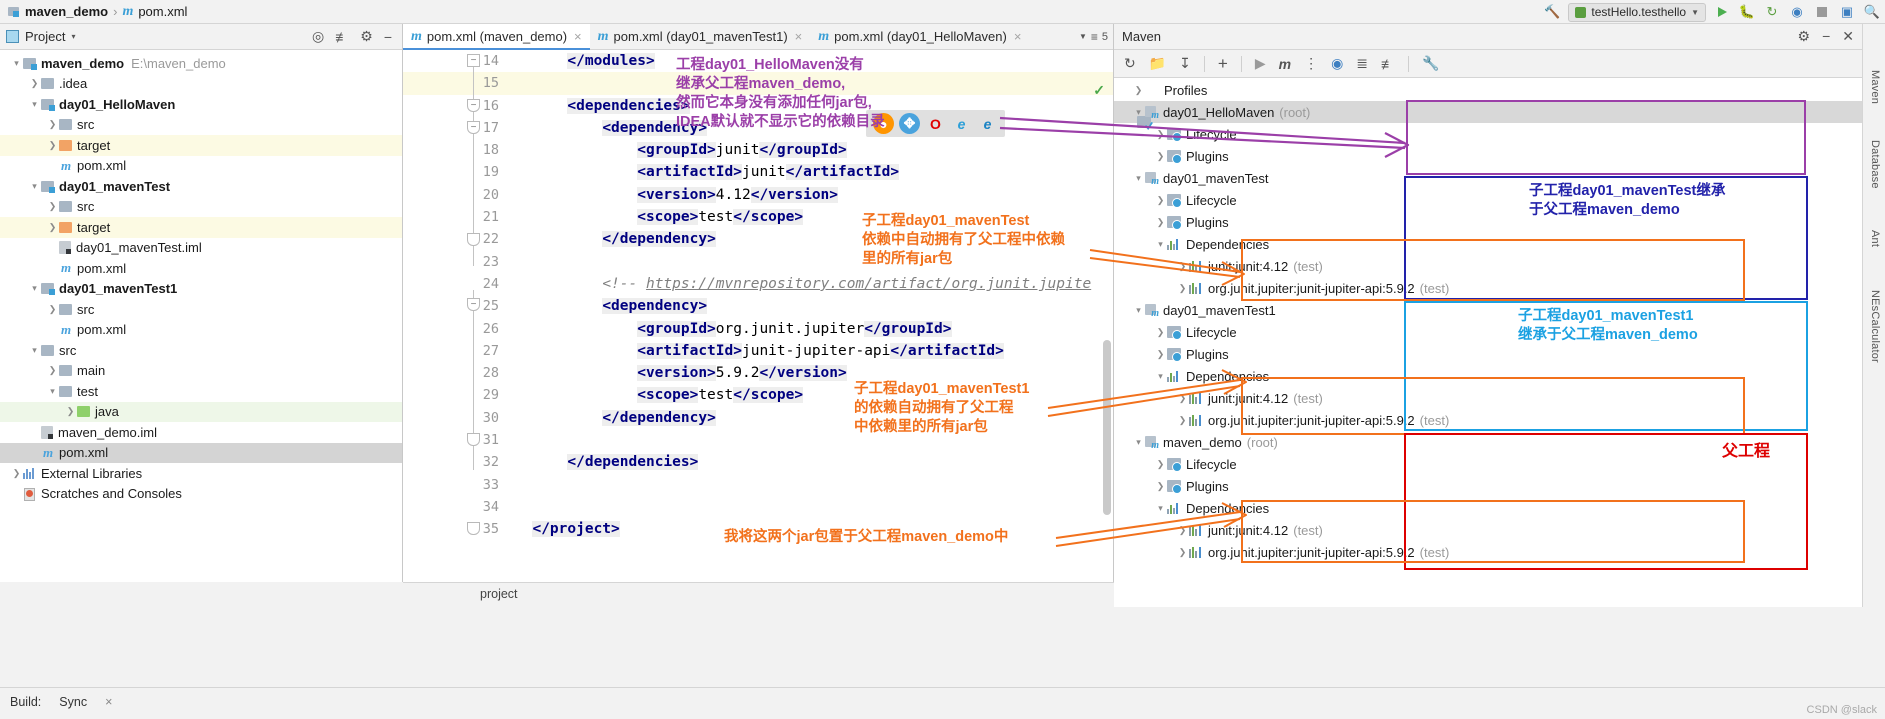 The image size is (1885, 719). What do you see at coordinates (987, 123) in the screenshot?
I see `edge-icon: e` at bounding box center [987, 123].